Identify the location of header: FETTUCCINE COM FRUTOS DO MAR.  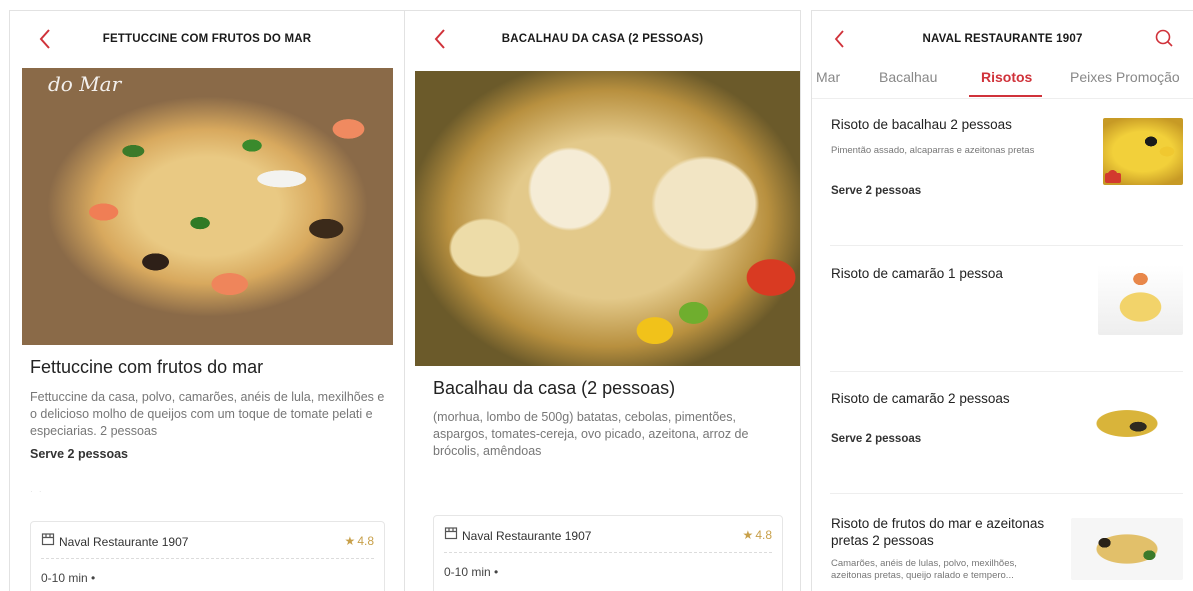
(207, 40).